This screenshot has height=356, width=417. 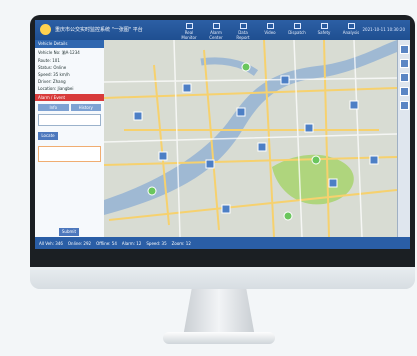 I want to click on monitor-icon, so click(x=189, y=26).